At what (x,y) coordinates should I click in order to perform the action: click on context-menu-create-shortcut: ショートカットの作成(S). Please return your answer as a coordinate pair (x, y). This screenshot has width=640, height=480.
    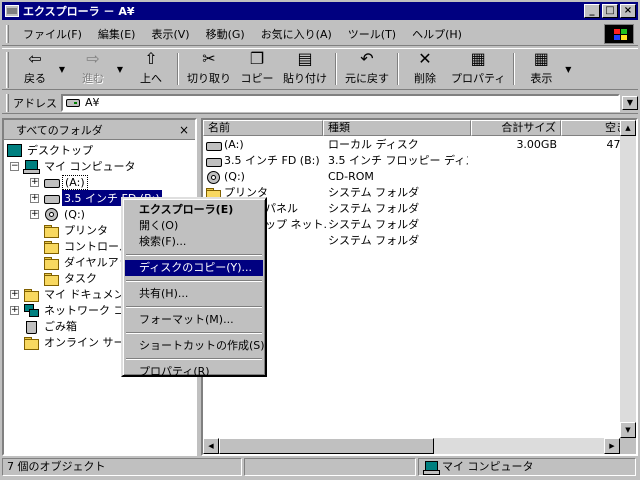
    Looking at the image, I should click on (195, 346).